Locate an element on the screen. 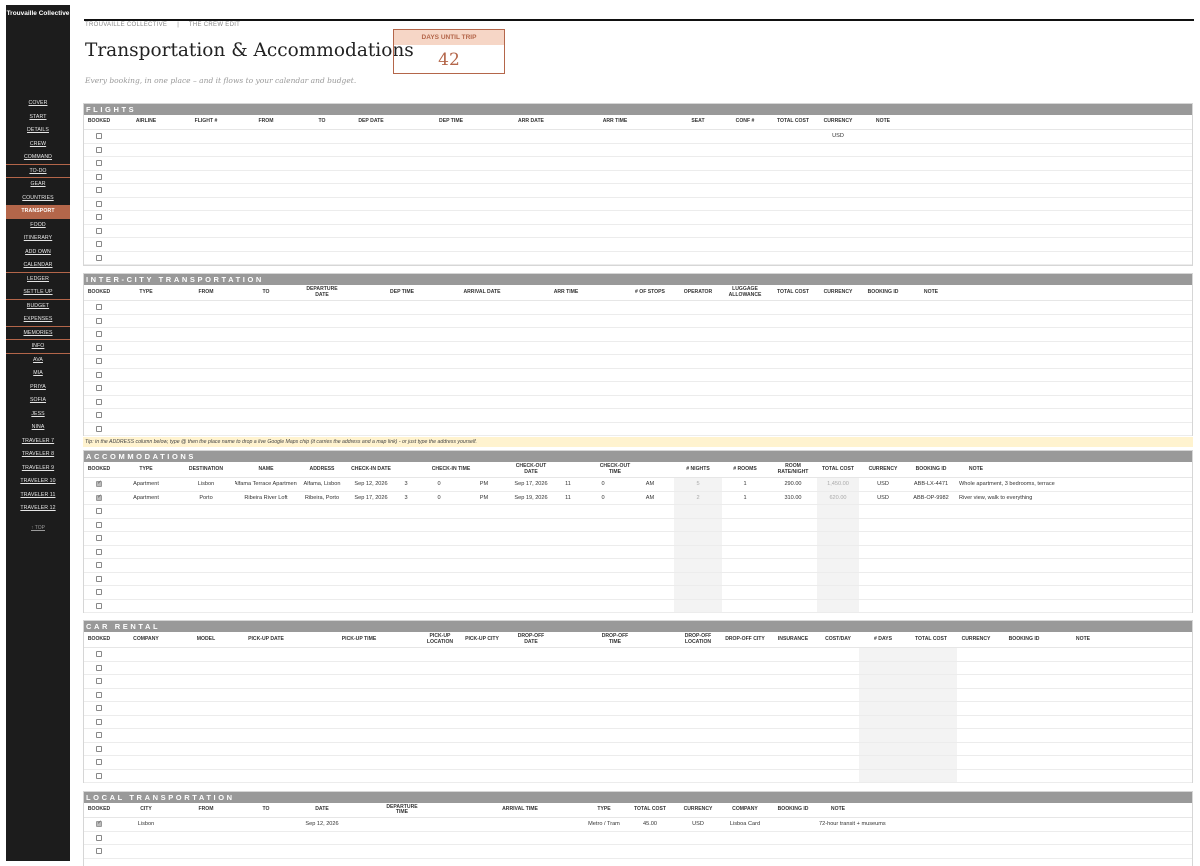 The height and width of the screenshot is (866, 1200). cell-room-rate: 290.00 is located at coordinates (793, 484).